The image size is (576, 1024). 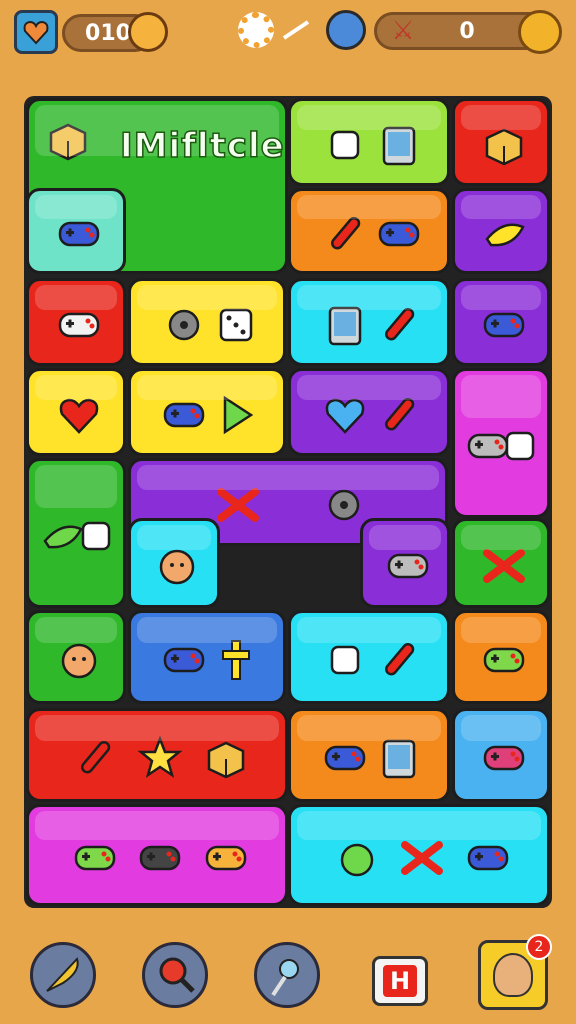 I want to click on face-badge-icon, so click(x=346, y=30).